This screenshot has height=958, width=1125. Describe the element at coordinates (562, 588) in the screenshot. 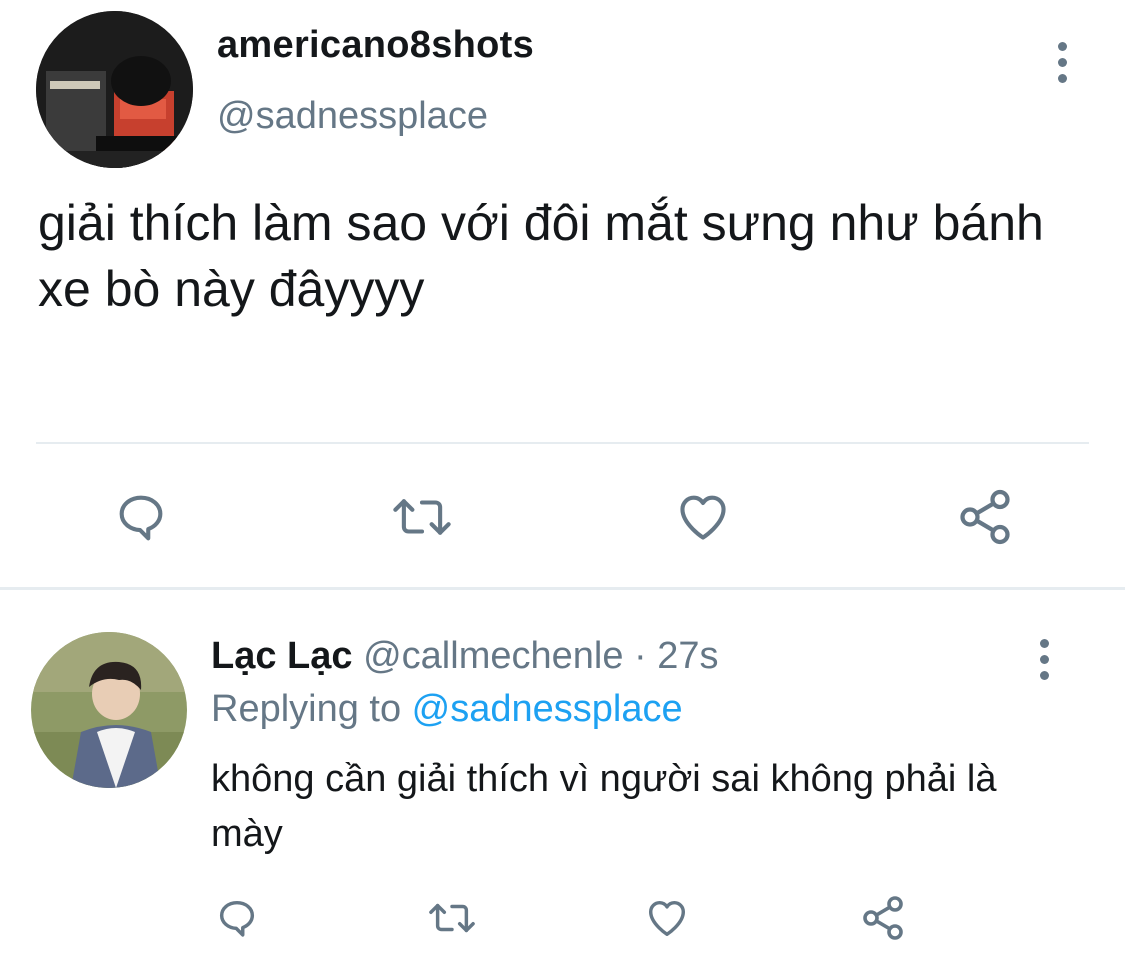

I see `section-divider` at that location.